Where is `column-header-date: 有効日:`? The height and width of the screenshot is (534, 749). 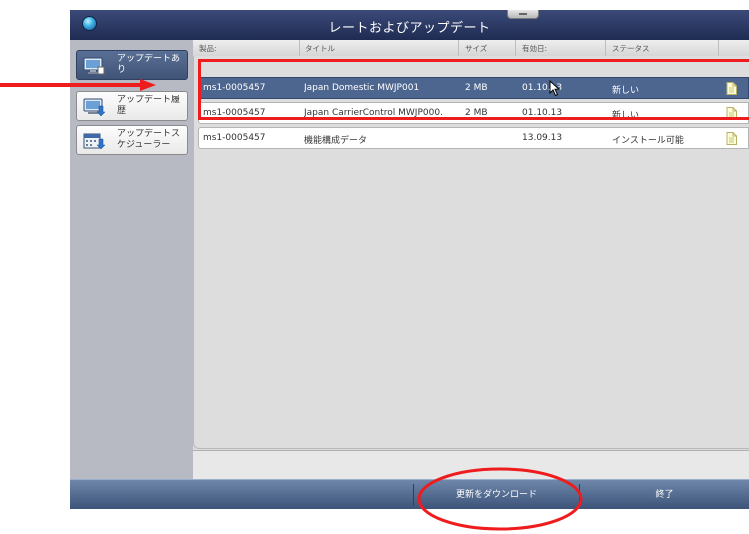
column-header-date: 有効日: is located at coordinates (534, 48).